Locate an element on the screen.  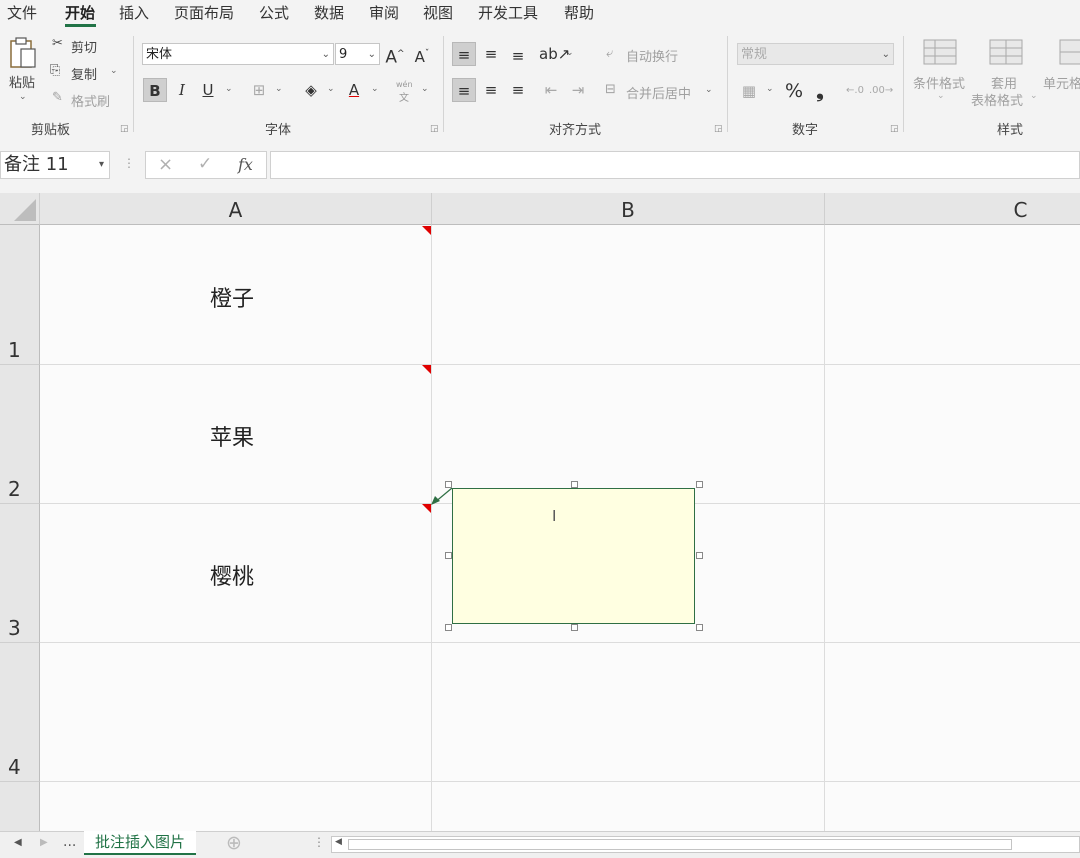
cell-a3: 樱桃 is located at coordinates (232, 575).